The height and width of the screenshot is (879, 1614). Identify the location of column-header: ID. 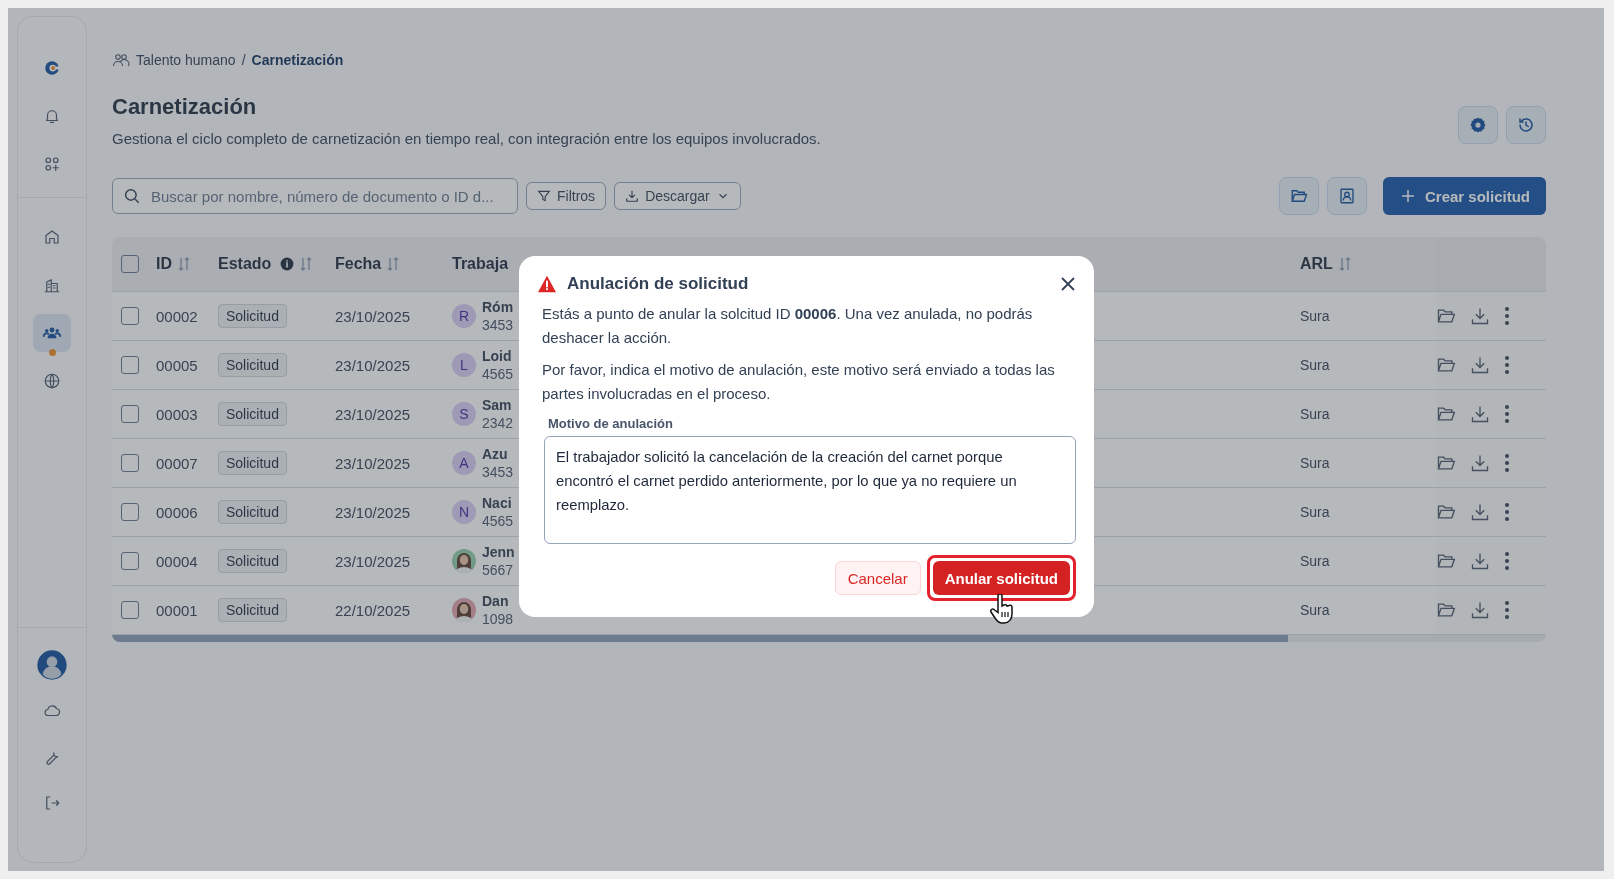
(164, 264).